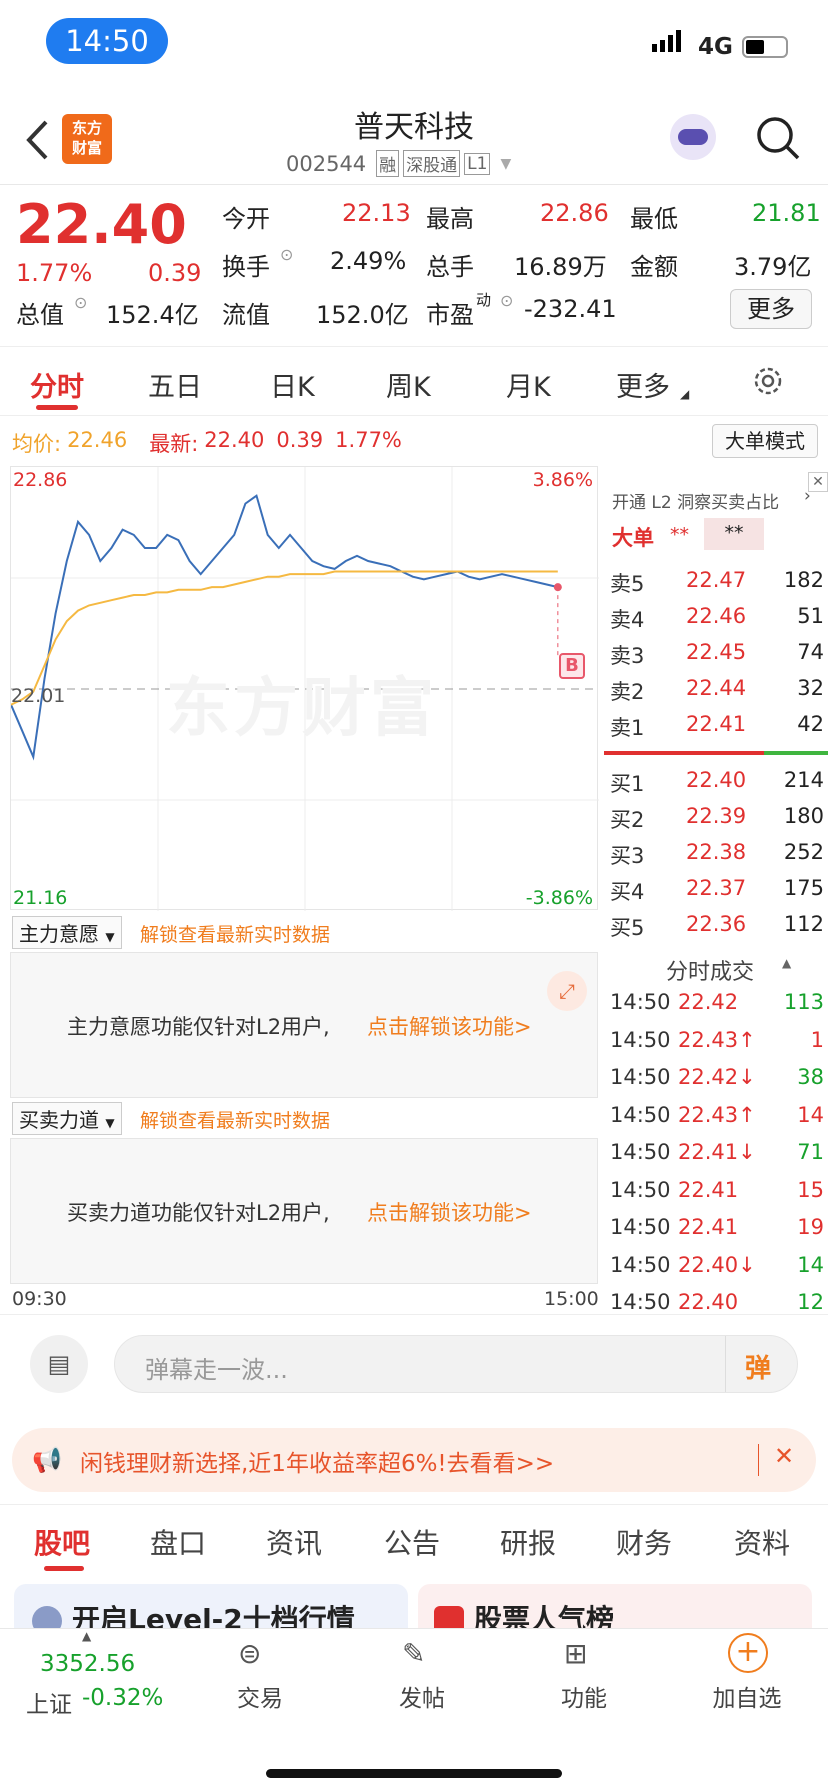  I want to click on level-price: 22.36, so click(716, 924).